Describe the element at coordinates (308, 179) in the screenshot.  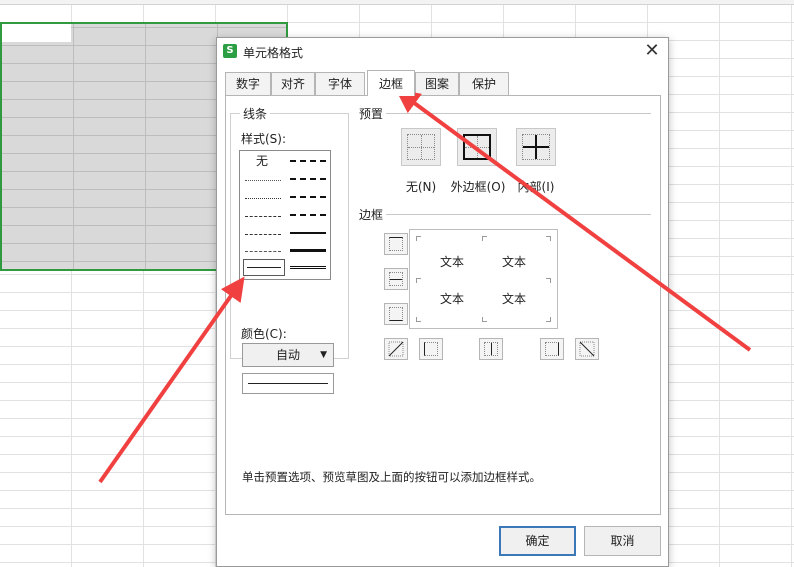
I see `line-style-slanted-dash-dot` at that location.